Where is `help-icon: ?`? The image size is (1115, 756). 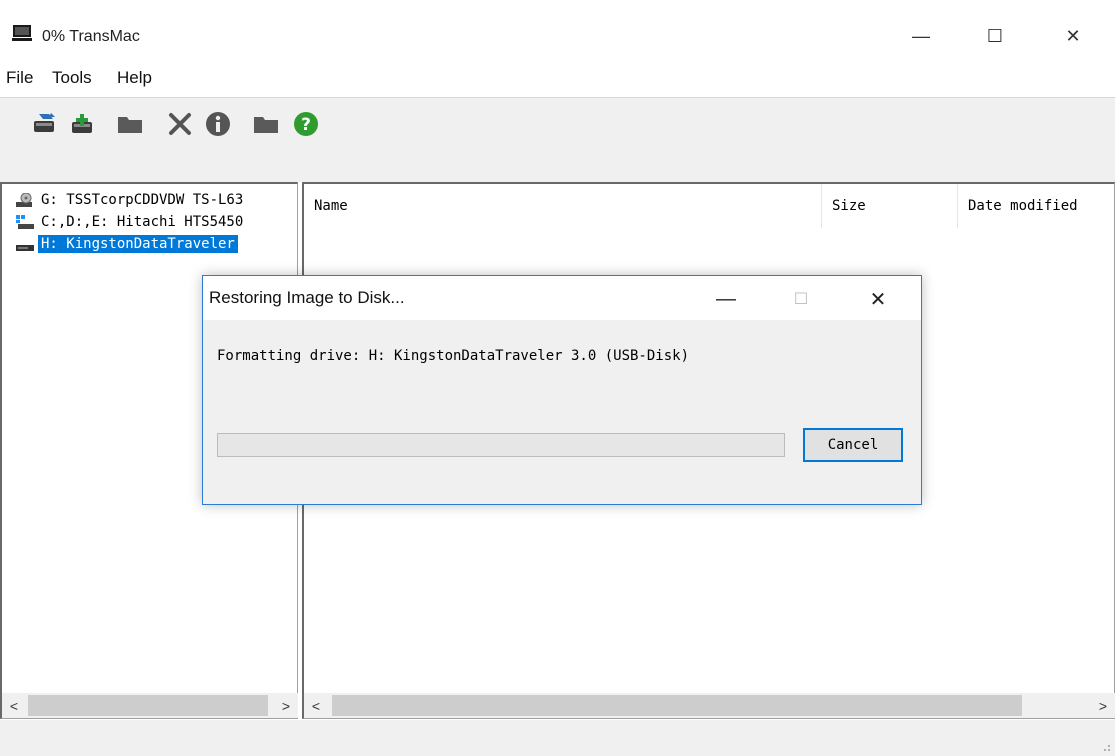
help-icon: ? is located at coordinates (306, 124).